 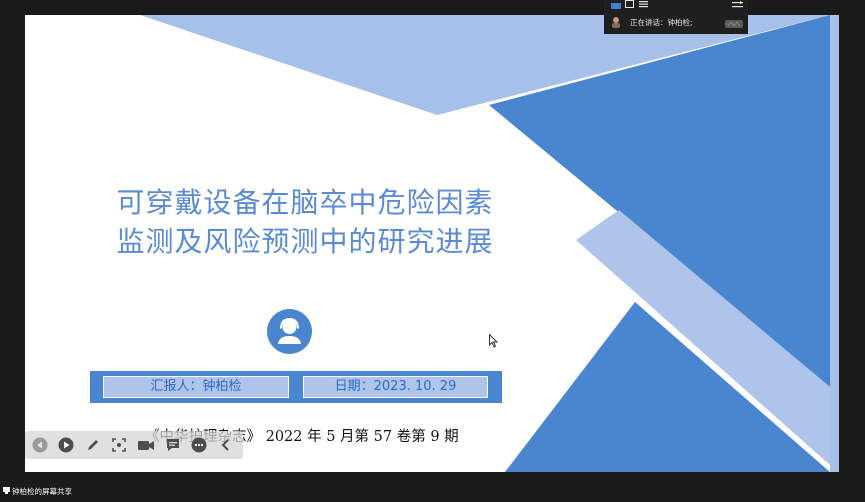 What do you see at coordinates (196, 387) in the screenshot?
I see `reporter-label: 汇报人：钟柏检` at bounding box center [196, 387].